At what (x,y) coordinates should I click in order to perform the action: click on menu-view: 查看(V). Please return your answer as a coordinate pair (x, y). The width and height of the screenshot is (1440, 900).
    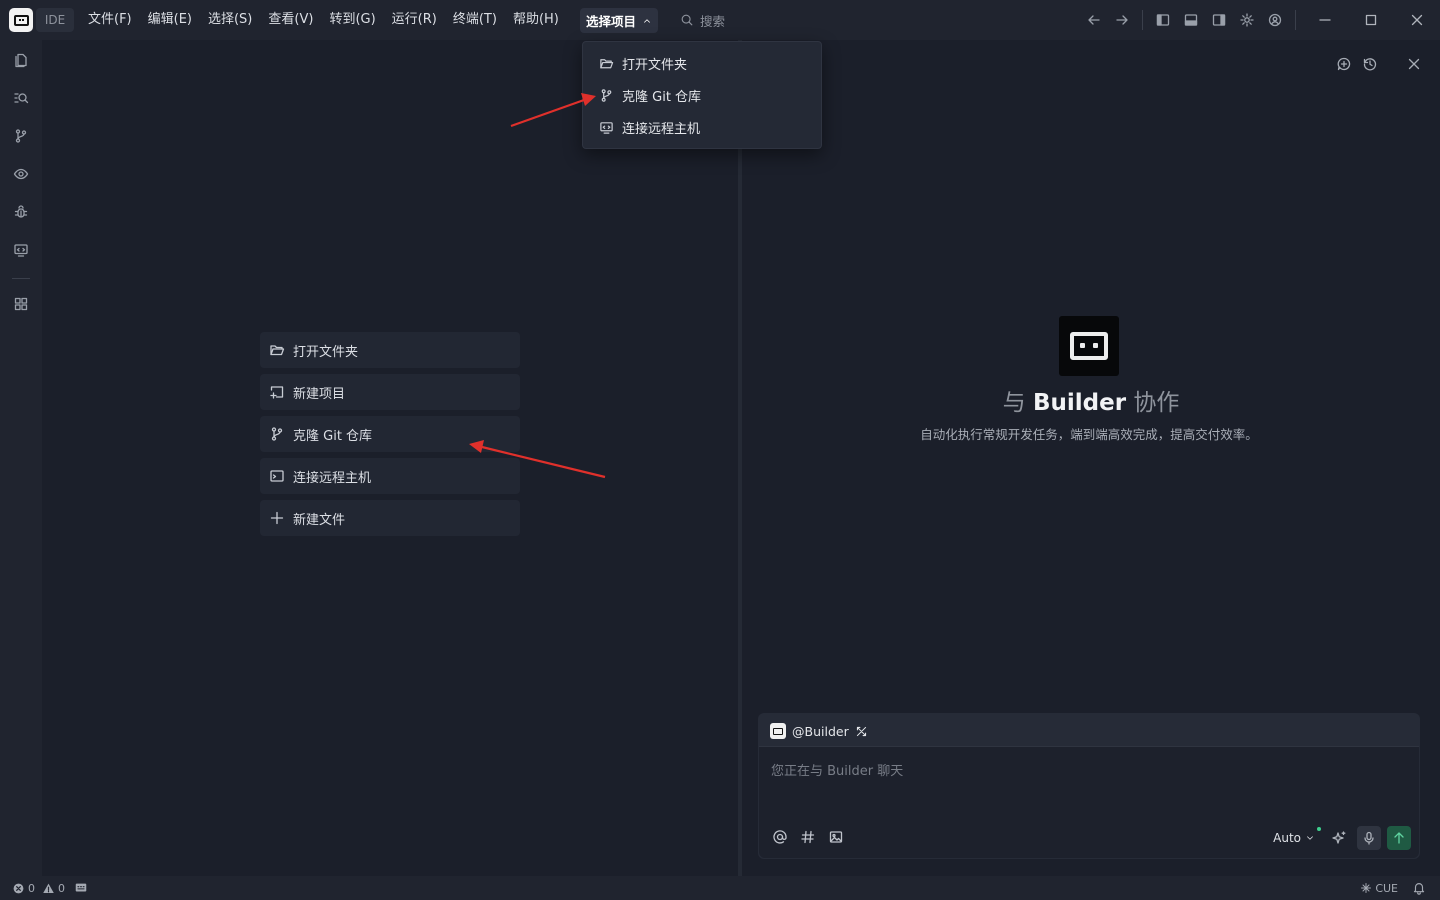
    Looking at the image, I should click on (290, 20).